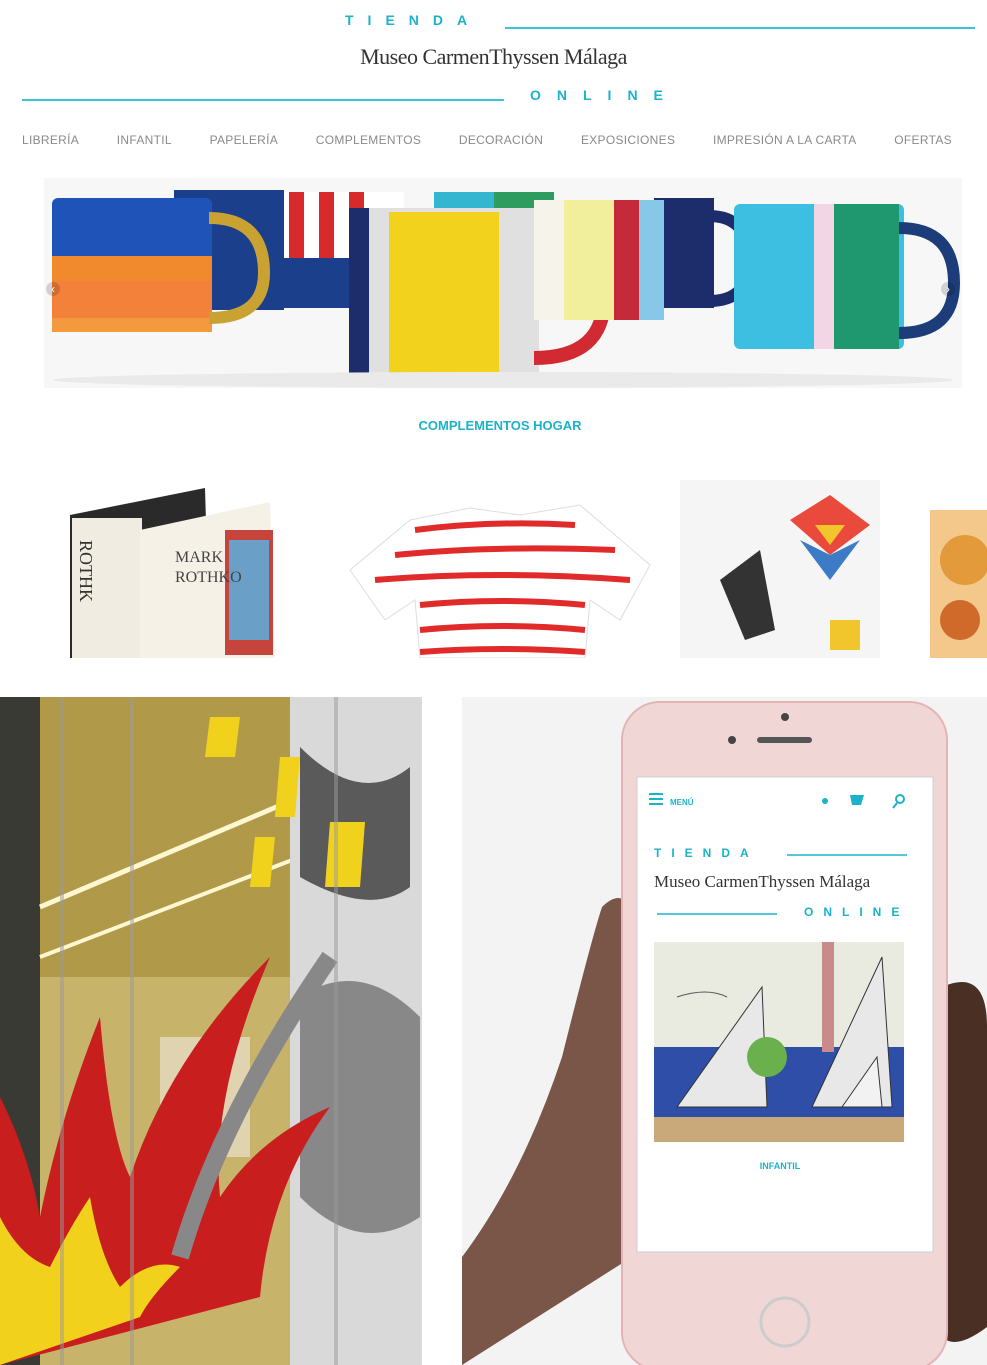 Image resolution: width=987 pixels, height=1365 pixels. I want to click on chevron-right-icon: ›, so click(948, 289).